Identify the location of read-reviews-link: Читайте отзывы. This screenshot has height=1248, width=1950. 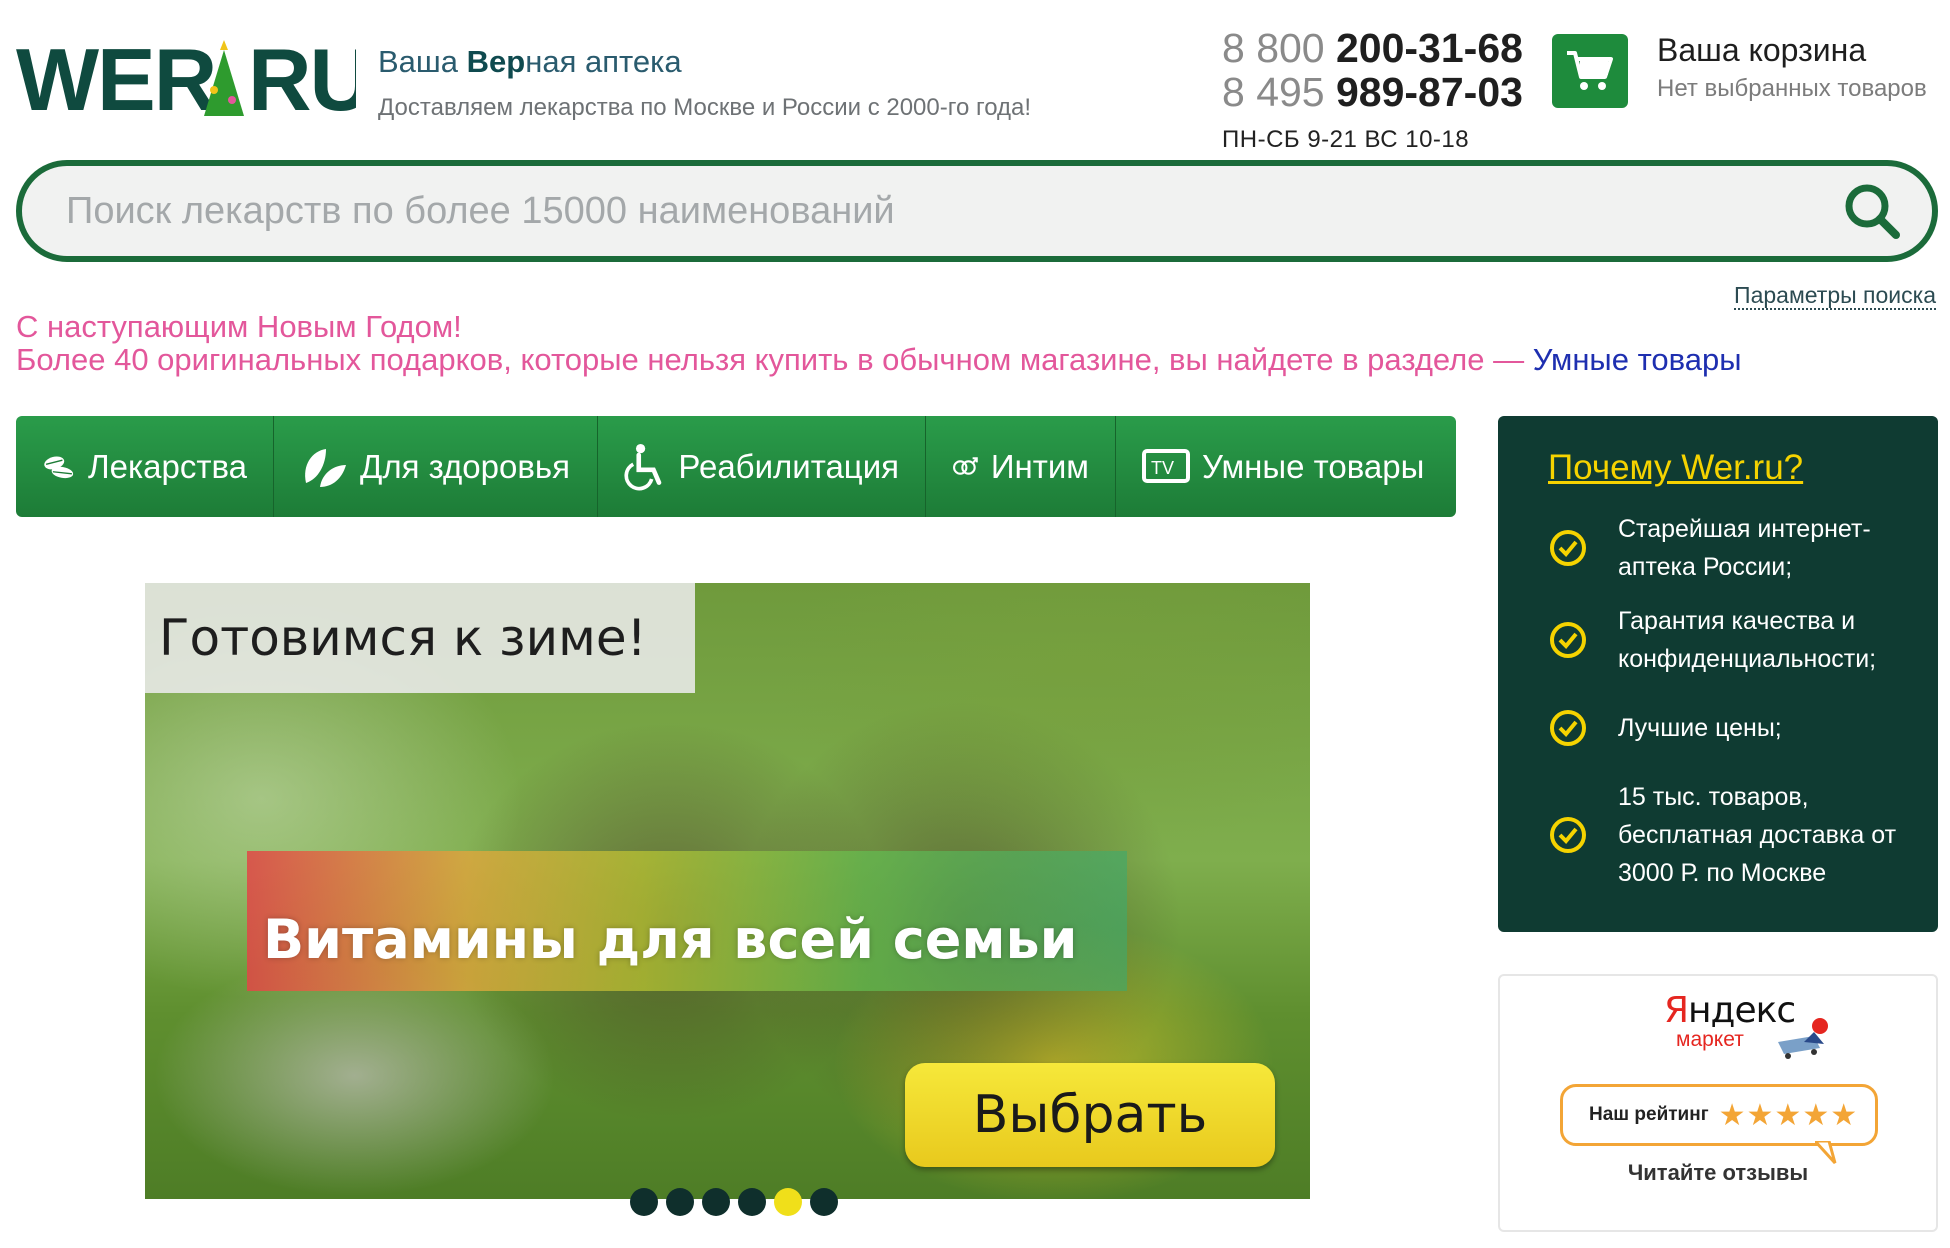
(1718, 1173).